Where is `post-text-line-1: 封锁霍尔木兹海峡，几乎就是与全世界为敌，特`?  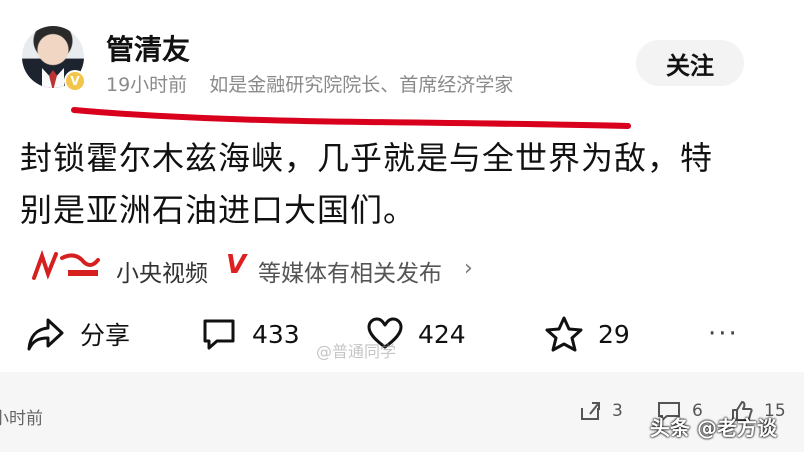 post-text-line-1: 封锁霍尔木兹海峡，几乎就是与全世界为敌，特 is located at coordinates (367, 158).